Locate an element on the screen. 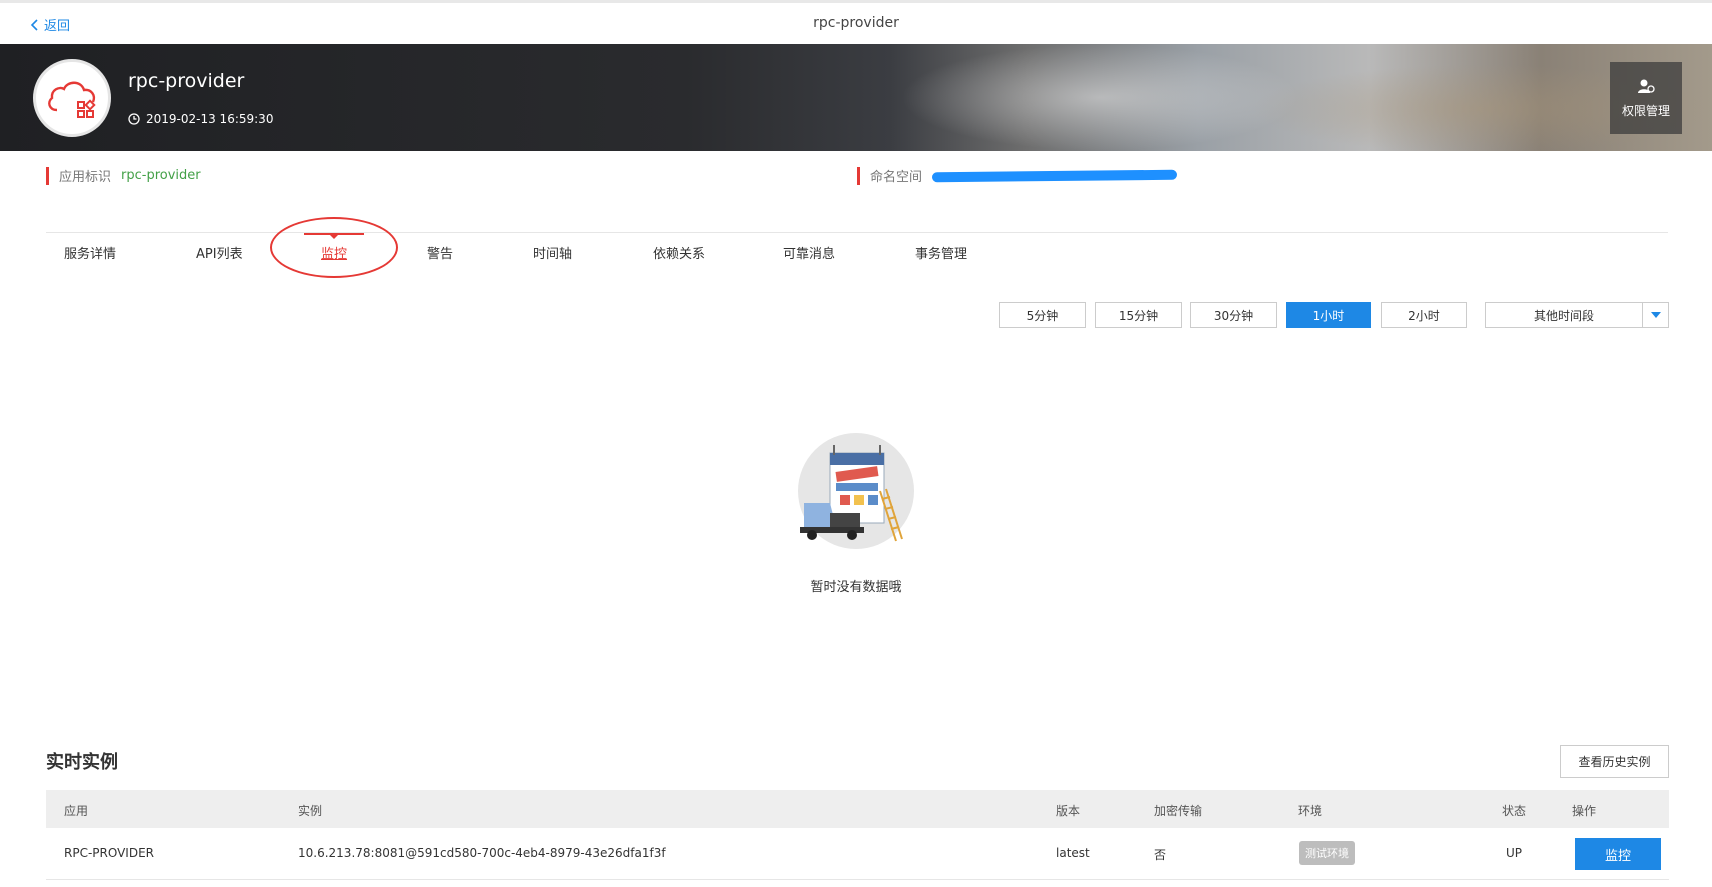 The width and height of the screenshot is (1712, 887). status-cell: UP is located at coordinates (1514, 853).